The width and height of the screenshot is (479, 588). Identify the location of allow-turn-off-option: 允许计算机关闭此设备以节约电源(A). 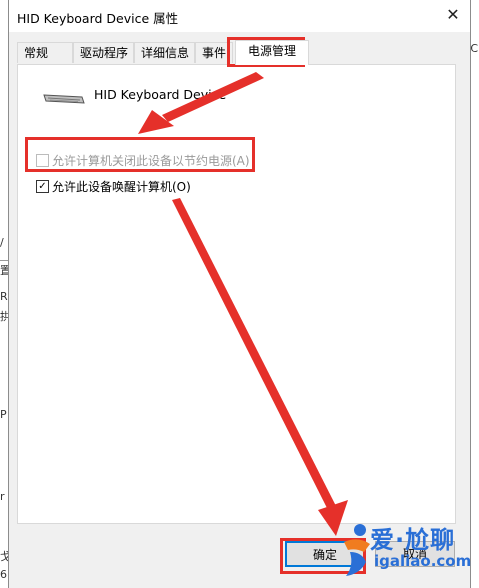
(143, 160).